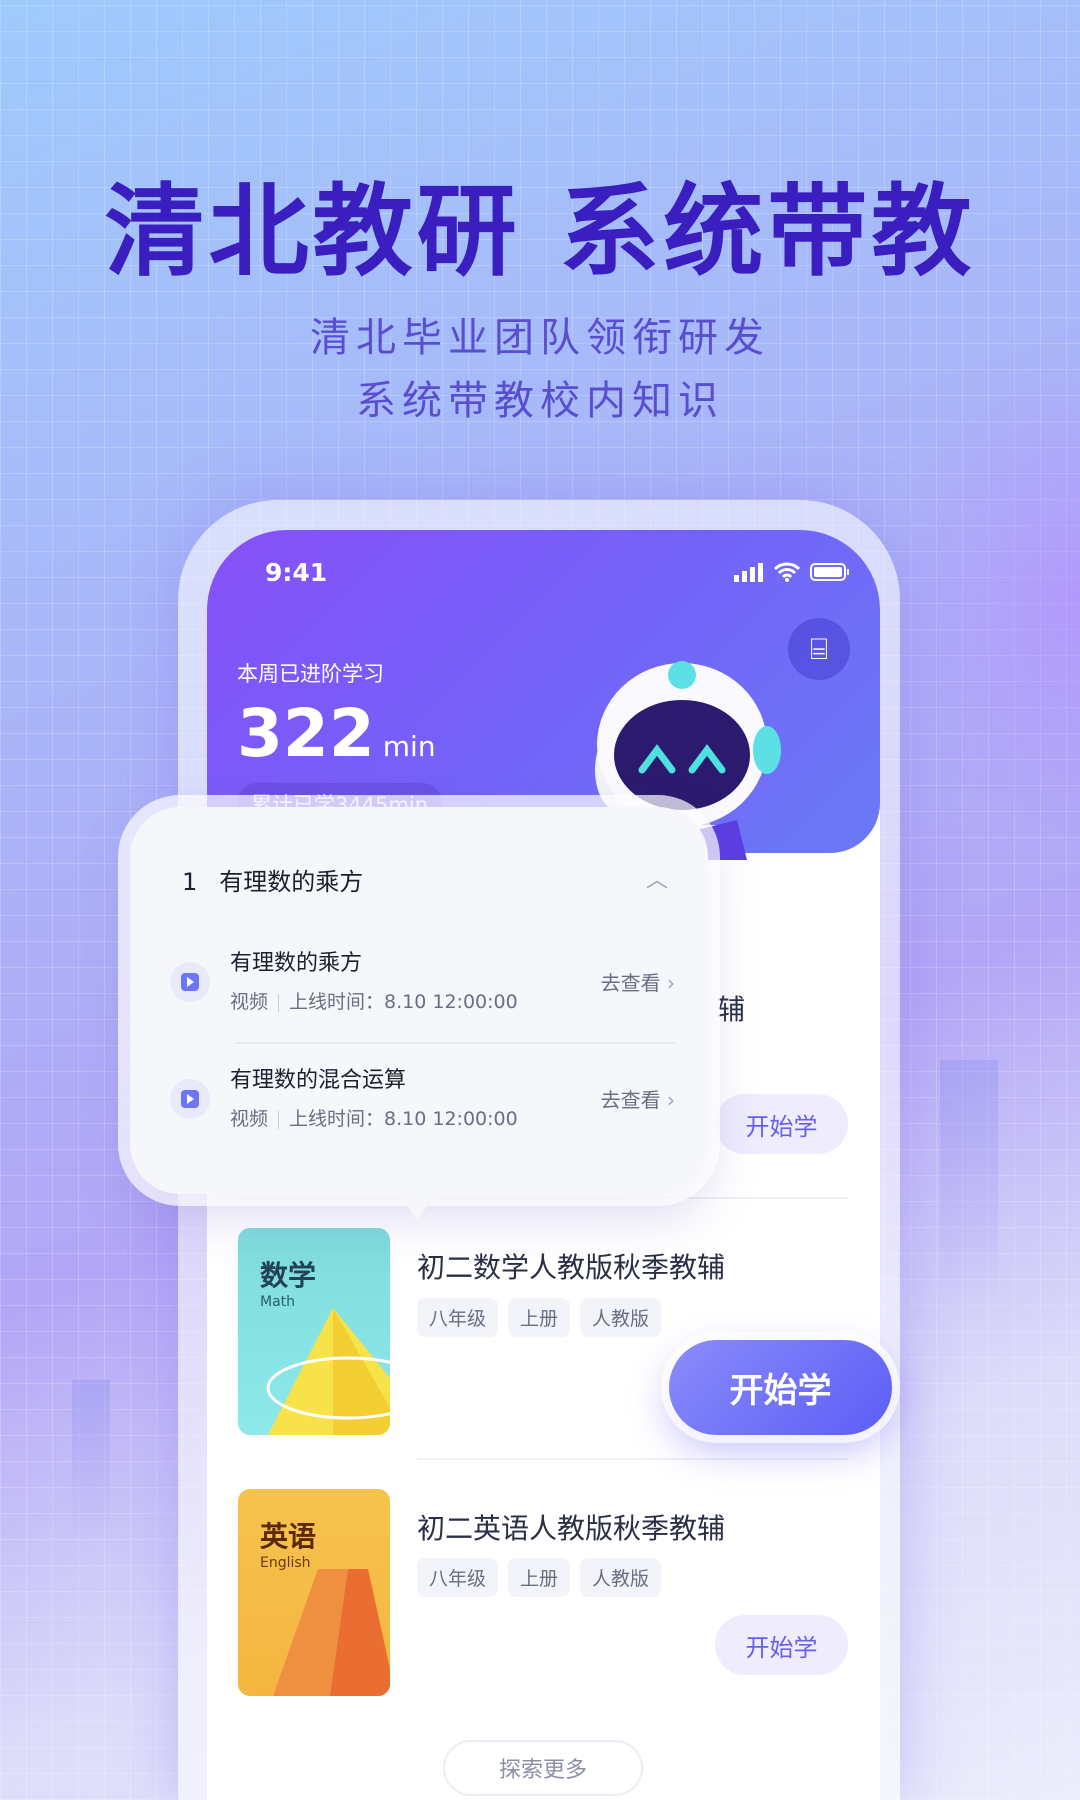 Image resolution: width=1080 pixels, height=1800 pixels. I want to click on status-icons, so click(792, 572).